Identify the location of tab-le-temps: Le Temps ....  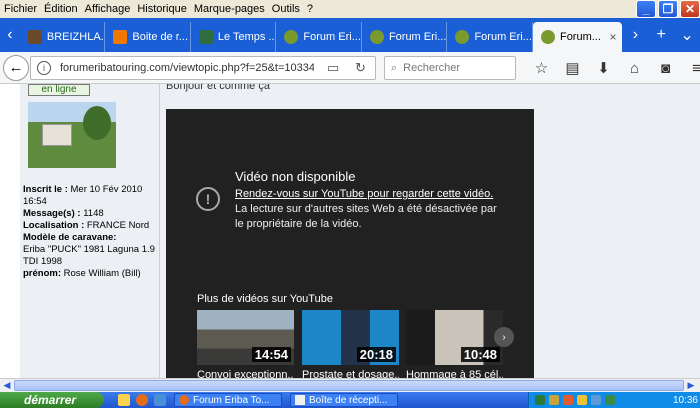
(234, 37).